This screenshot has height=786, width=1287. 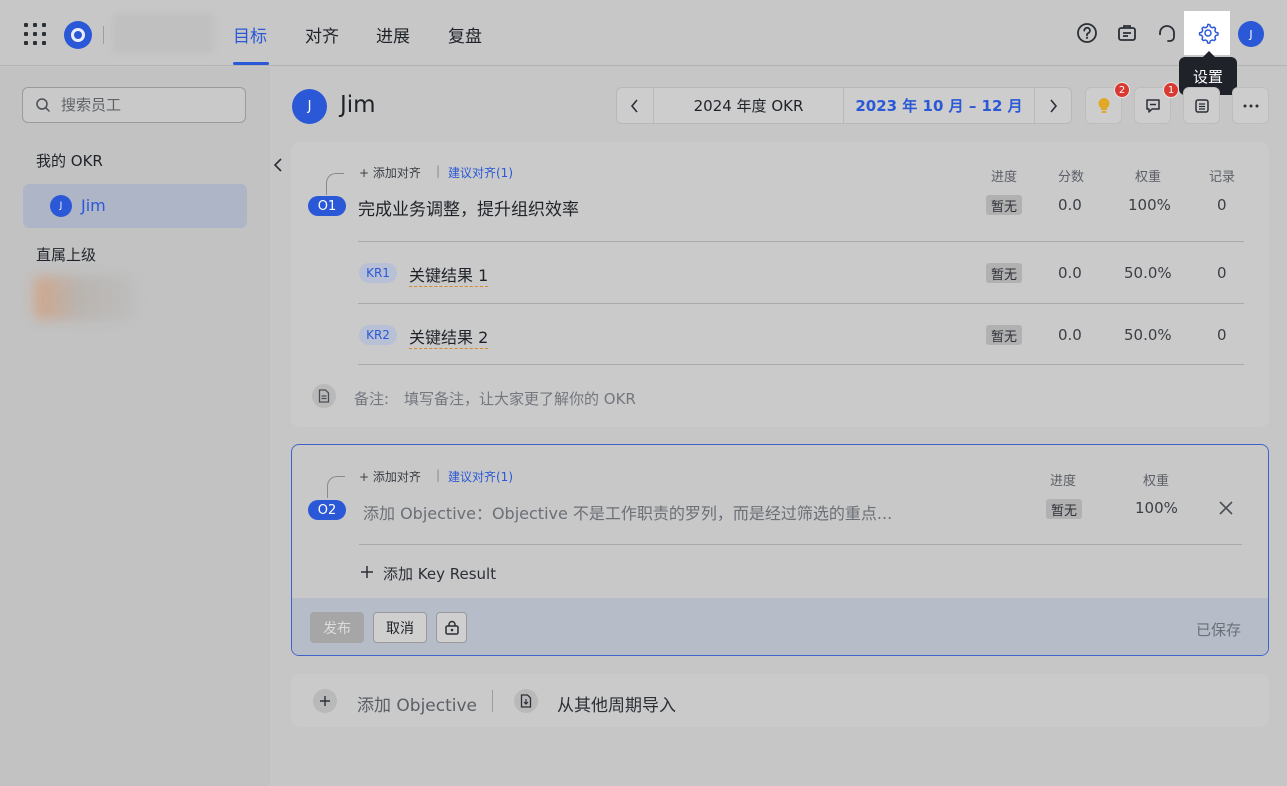 I want to click on visibility-lock-button, so click(x=451, y=627).